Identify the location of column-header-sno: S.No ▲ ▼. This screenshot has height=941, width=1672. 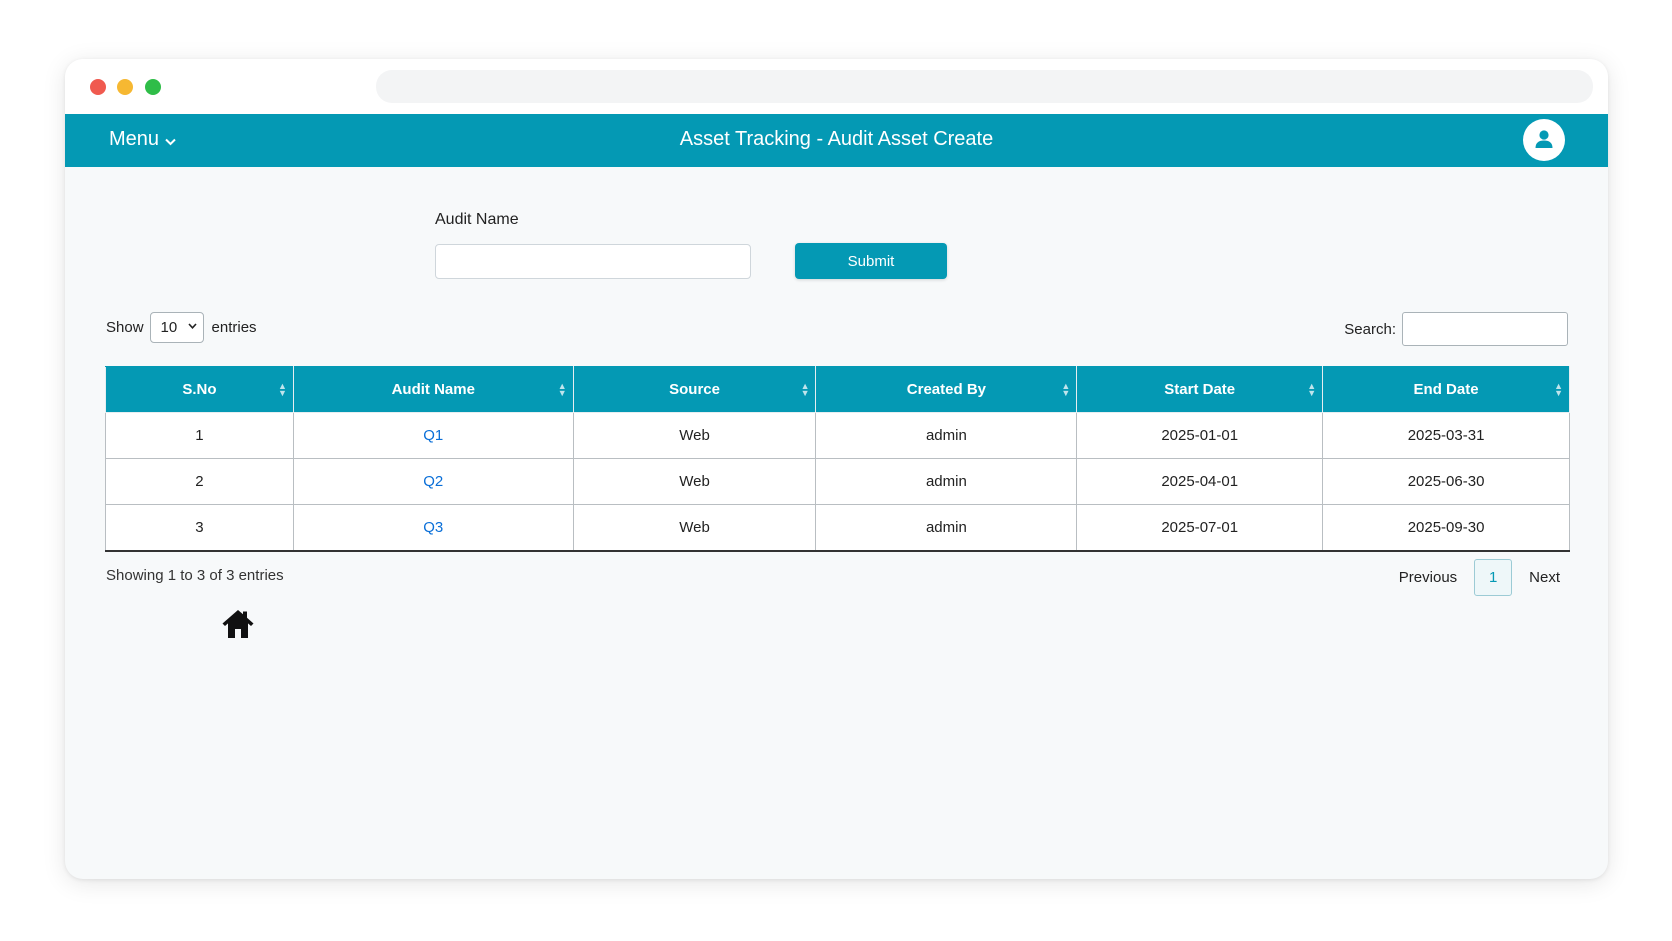
(199, 389).